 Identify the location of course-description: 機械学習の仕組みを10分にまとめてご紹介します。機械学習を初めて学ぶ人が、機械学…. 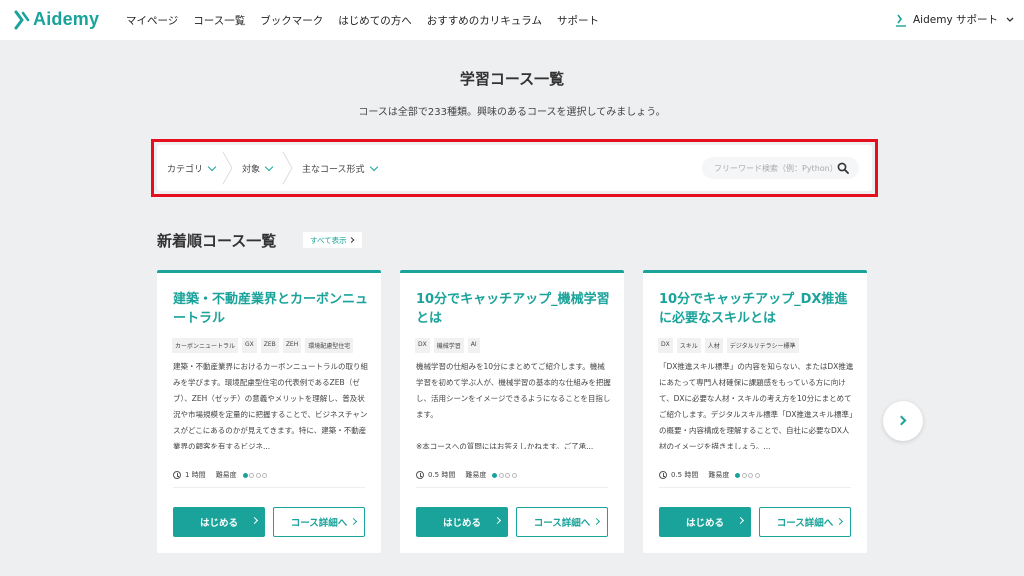
(513, 405).